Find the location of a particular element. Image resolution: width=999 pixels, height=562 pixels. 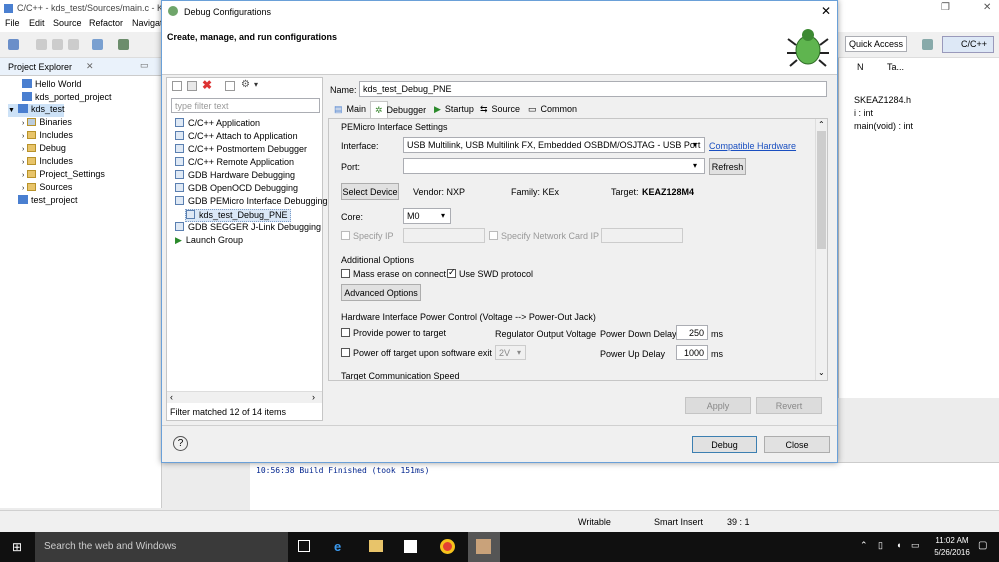

provide-power-checkbox: Provide power to target is located at coordinates (393, 333).